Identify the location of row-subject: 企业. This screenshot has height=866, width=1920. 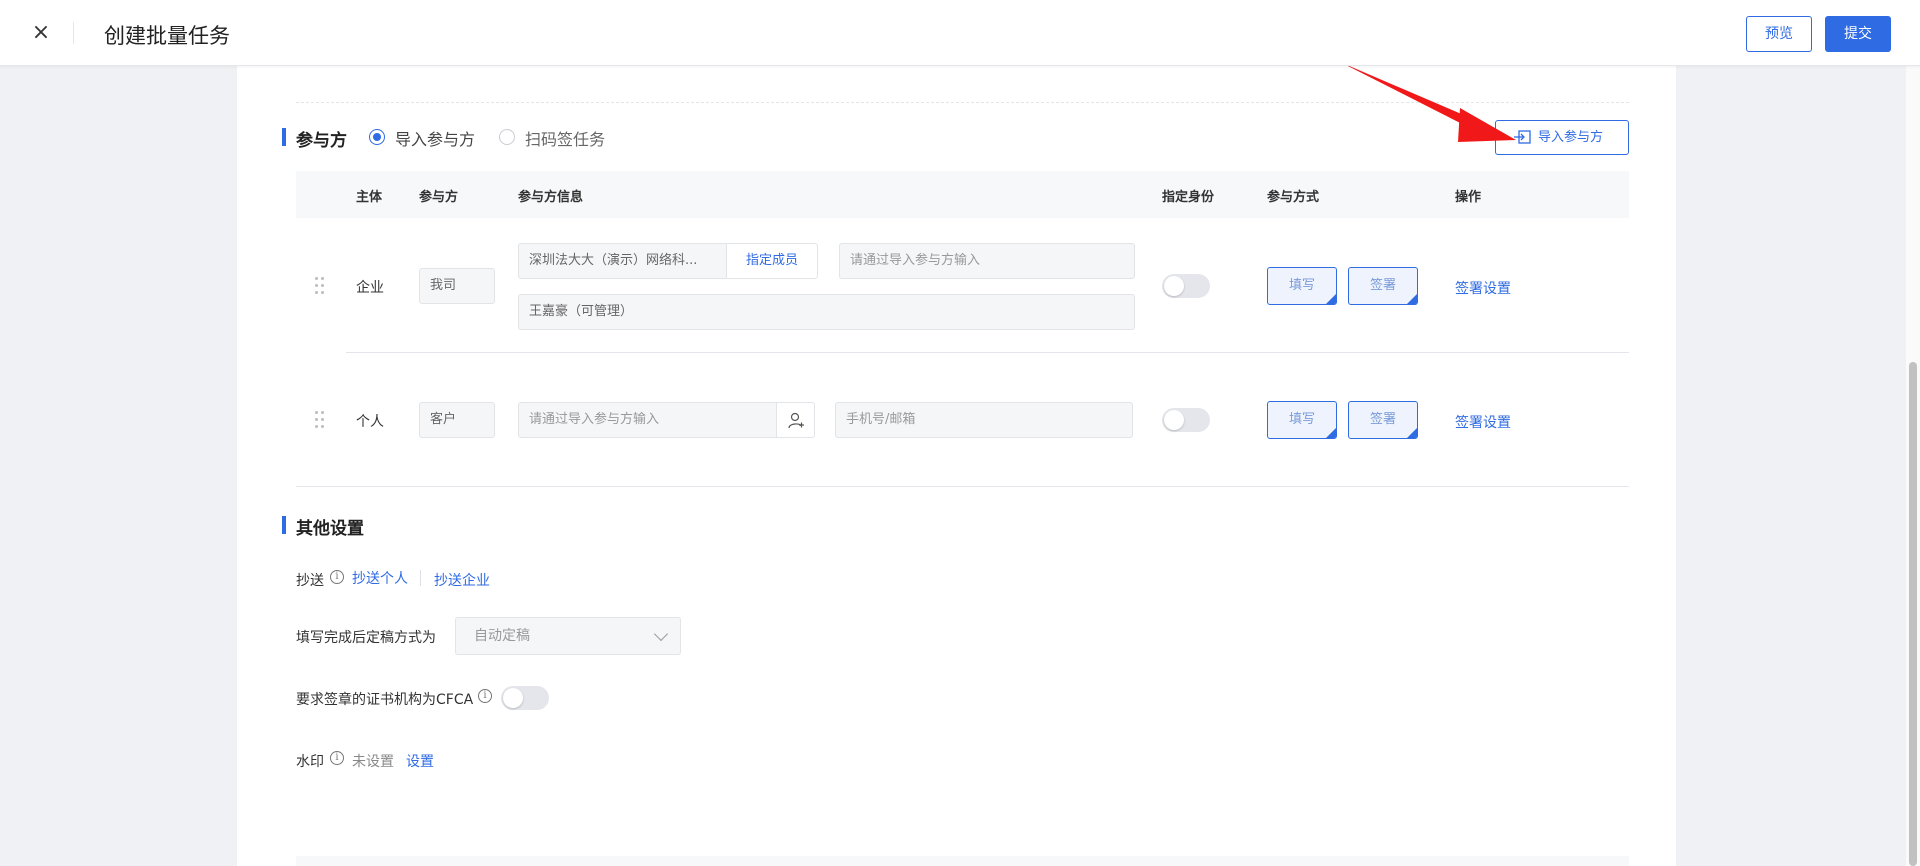
(370, 288).